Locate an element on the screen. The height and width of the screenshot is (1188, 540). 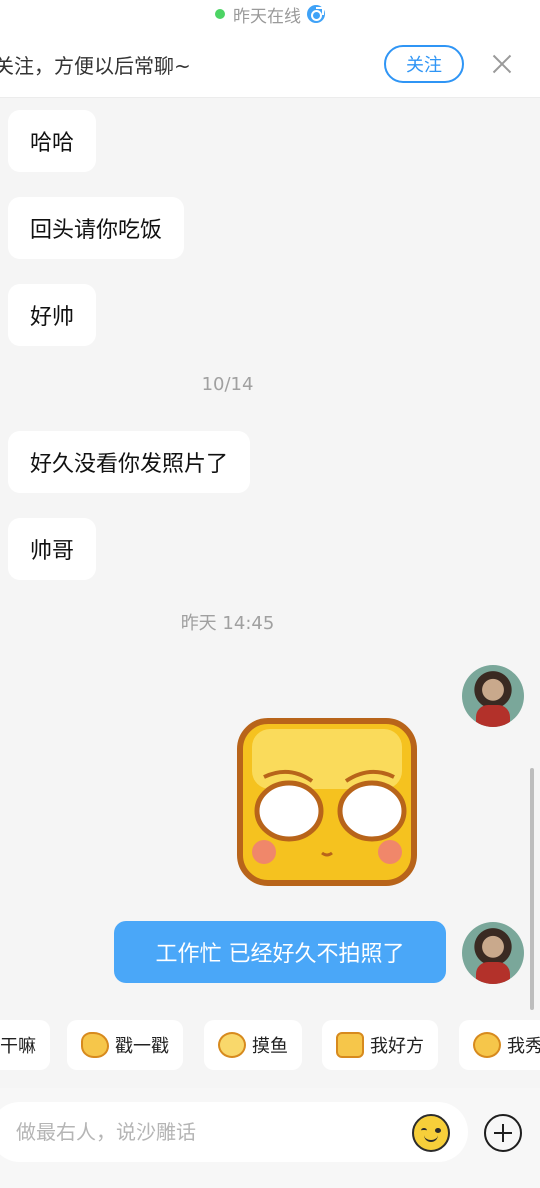
quick-reply-chip: 戳一戳 is located at coordinates (125, 1045).